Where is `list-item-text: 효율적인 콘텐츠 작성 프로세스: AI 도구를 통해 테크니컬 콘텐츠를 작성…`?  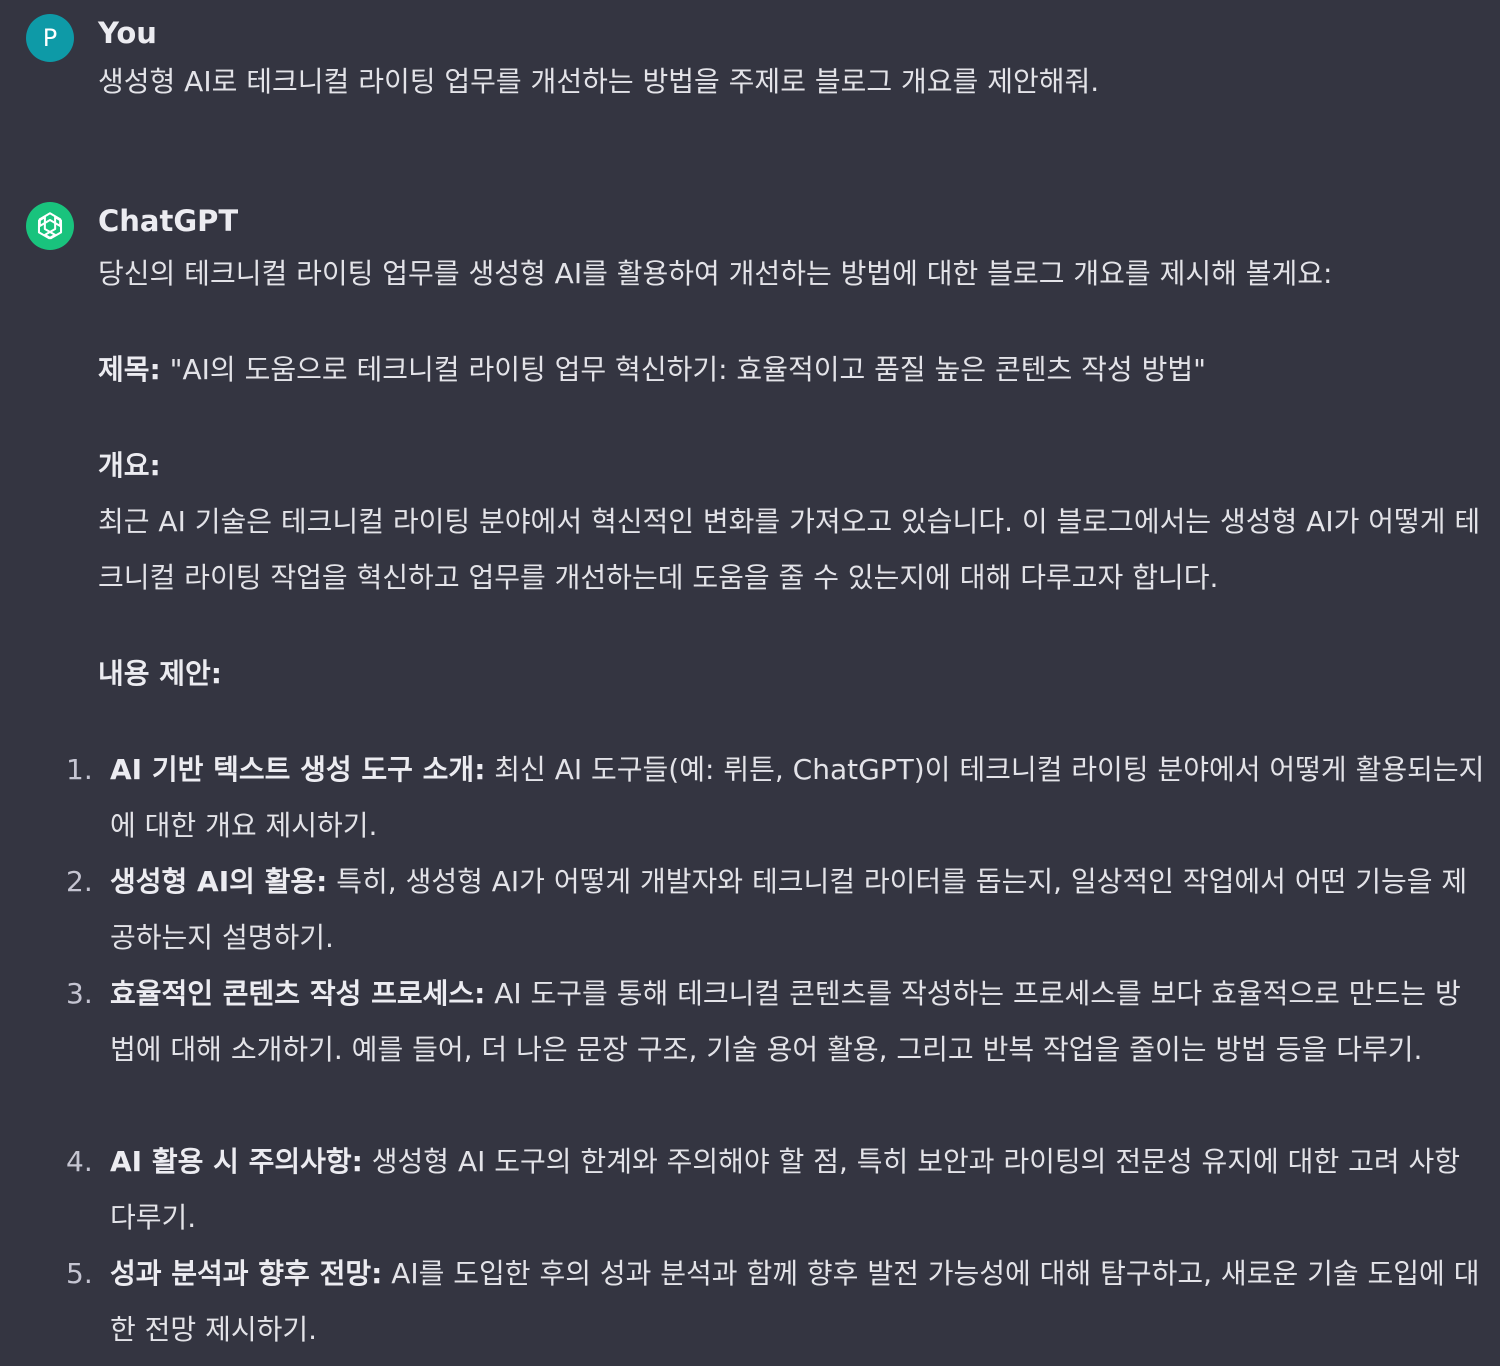
list-item-text: 효율적인 콘텐츠 작성 프로세스: AI 도구를 통해 테크니컬 콘텐츠를 작성… is located at coordinates (797, 1022).